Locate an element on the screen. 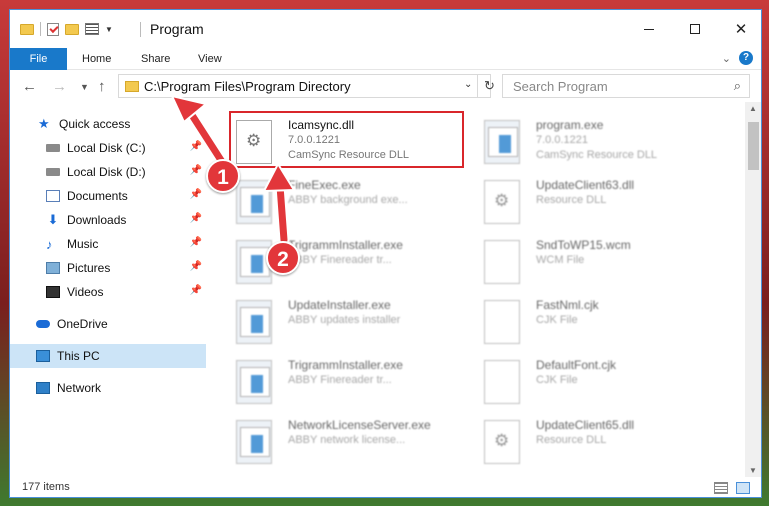  arrow-to-dll-file is located at coordinates (279, 203).